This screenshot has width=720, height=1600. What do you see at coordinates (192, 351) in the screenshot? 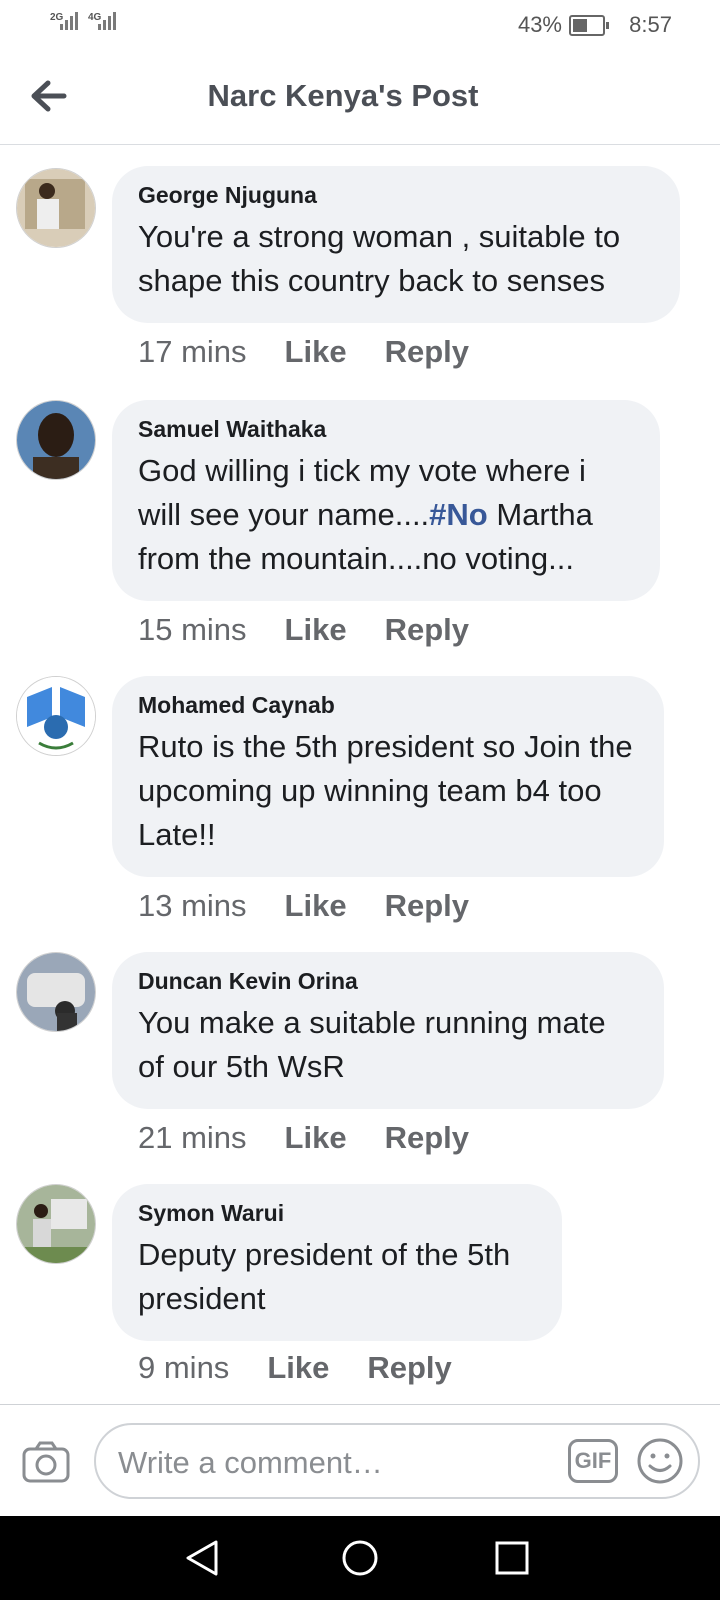
I see `comment-time: 17 mins` at bounding box center [192, 351].